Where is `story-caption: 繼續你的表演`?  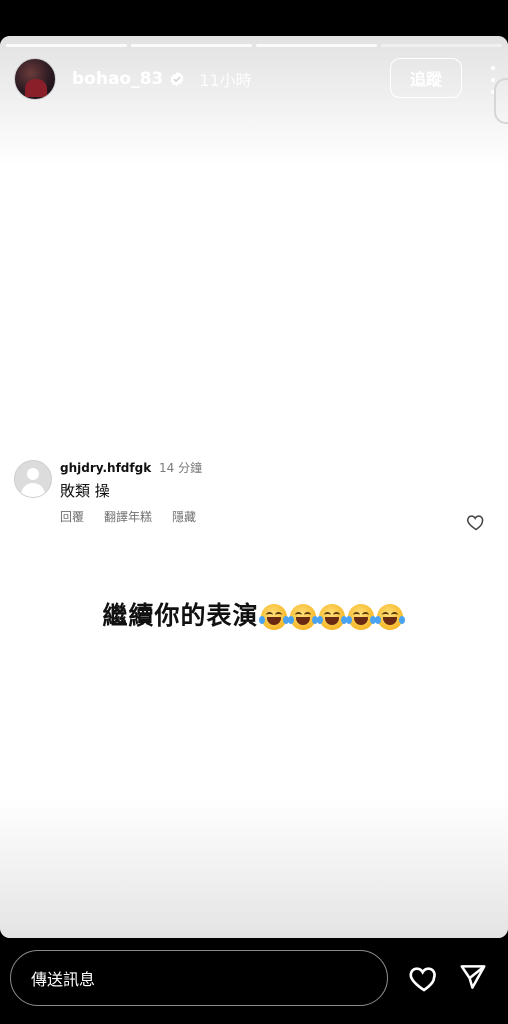
story-caption: 繼續你的表演 is located at coordinates (254, 614).